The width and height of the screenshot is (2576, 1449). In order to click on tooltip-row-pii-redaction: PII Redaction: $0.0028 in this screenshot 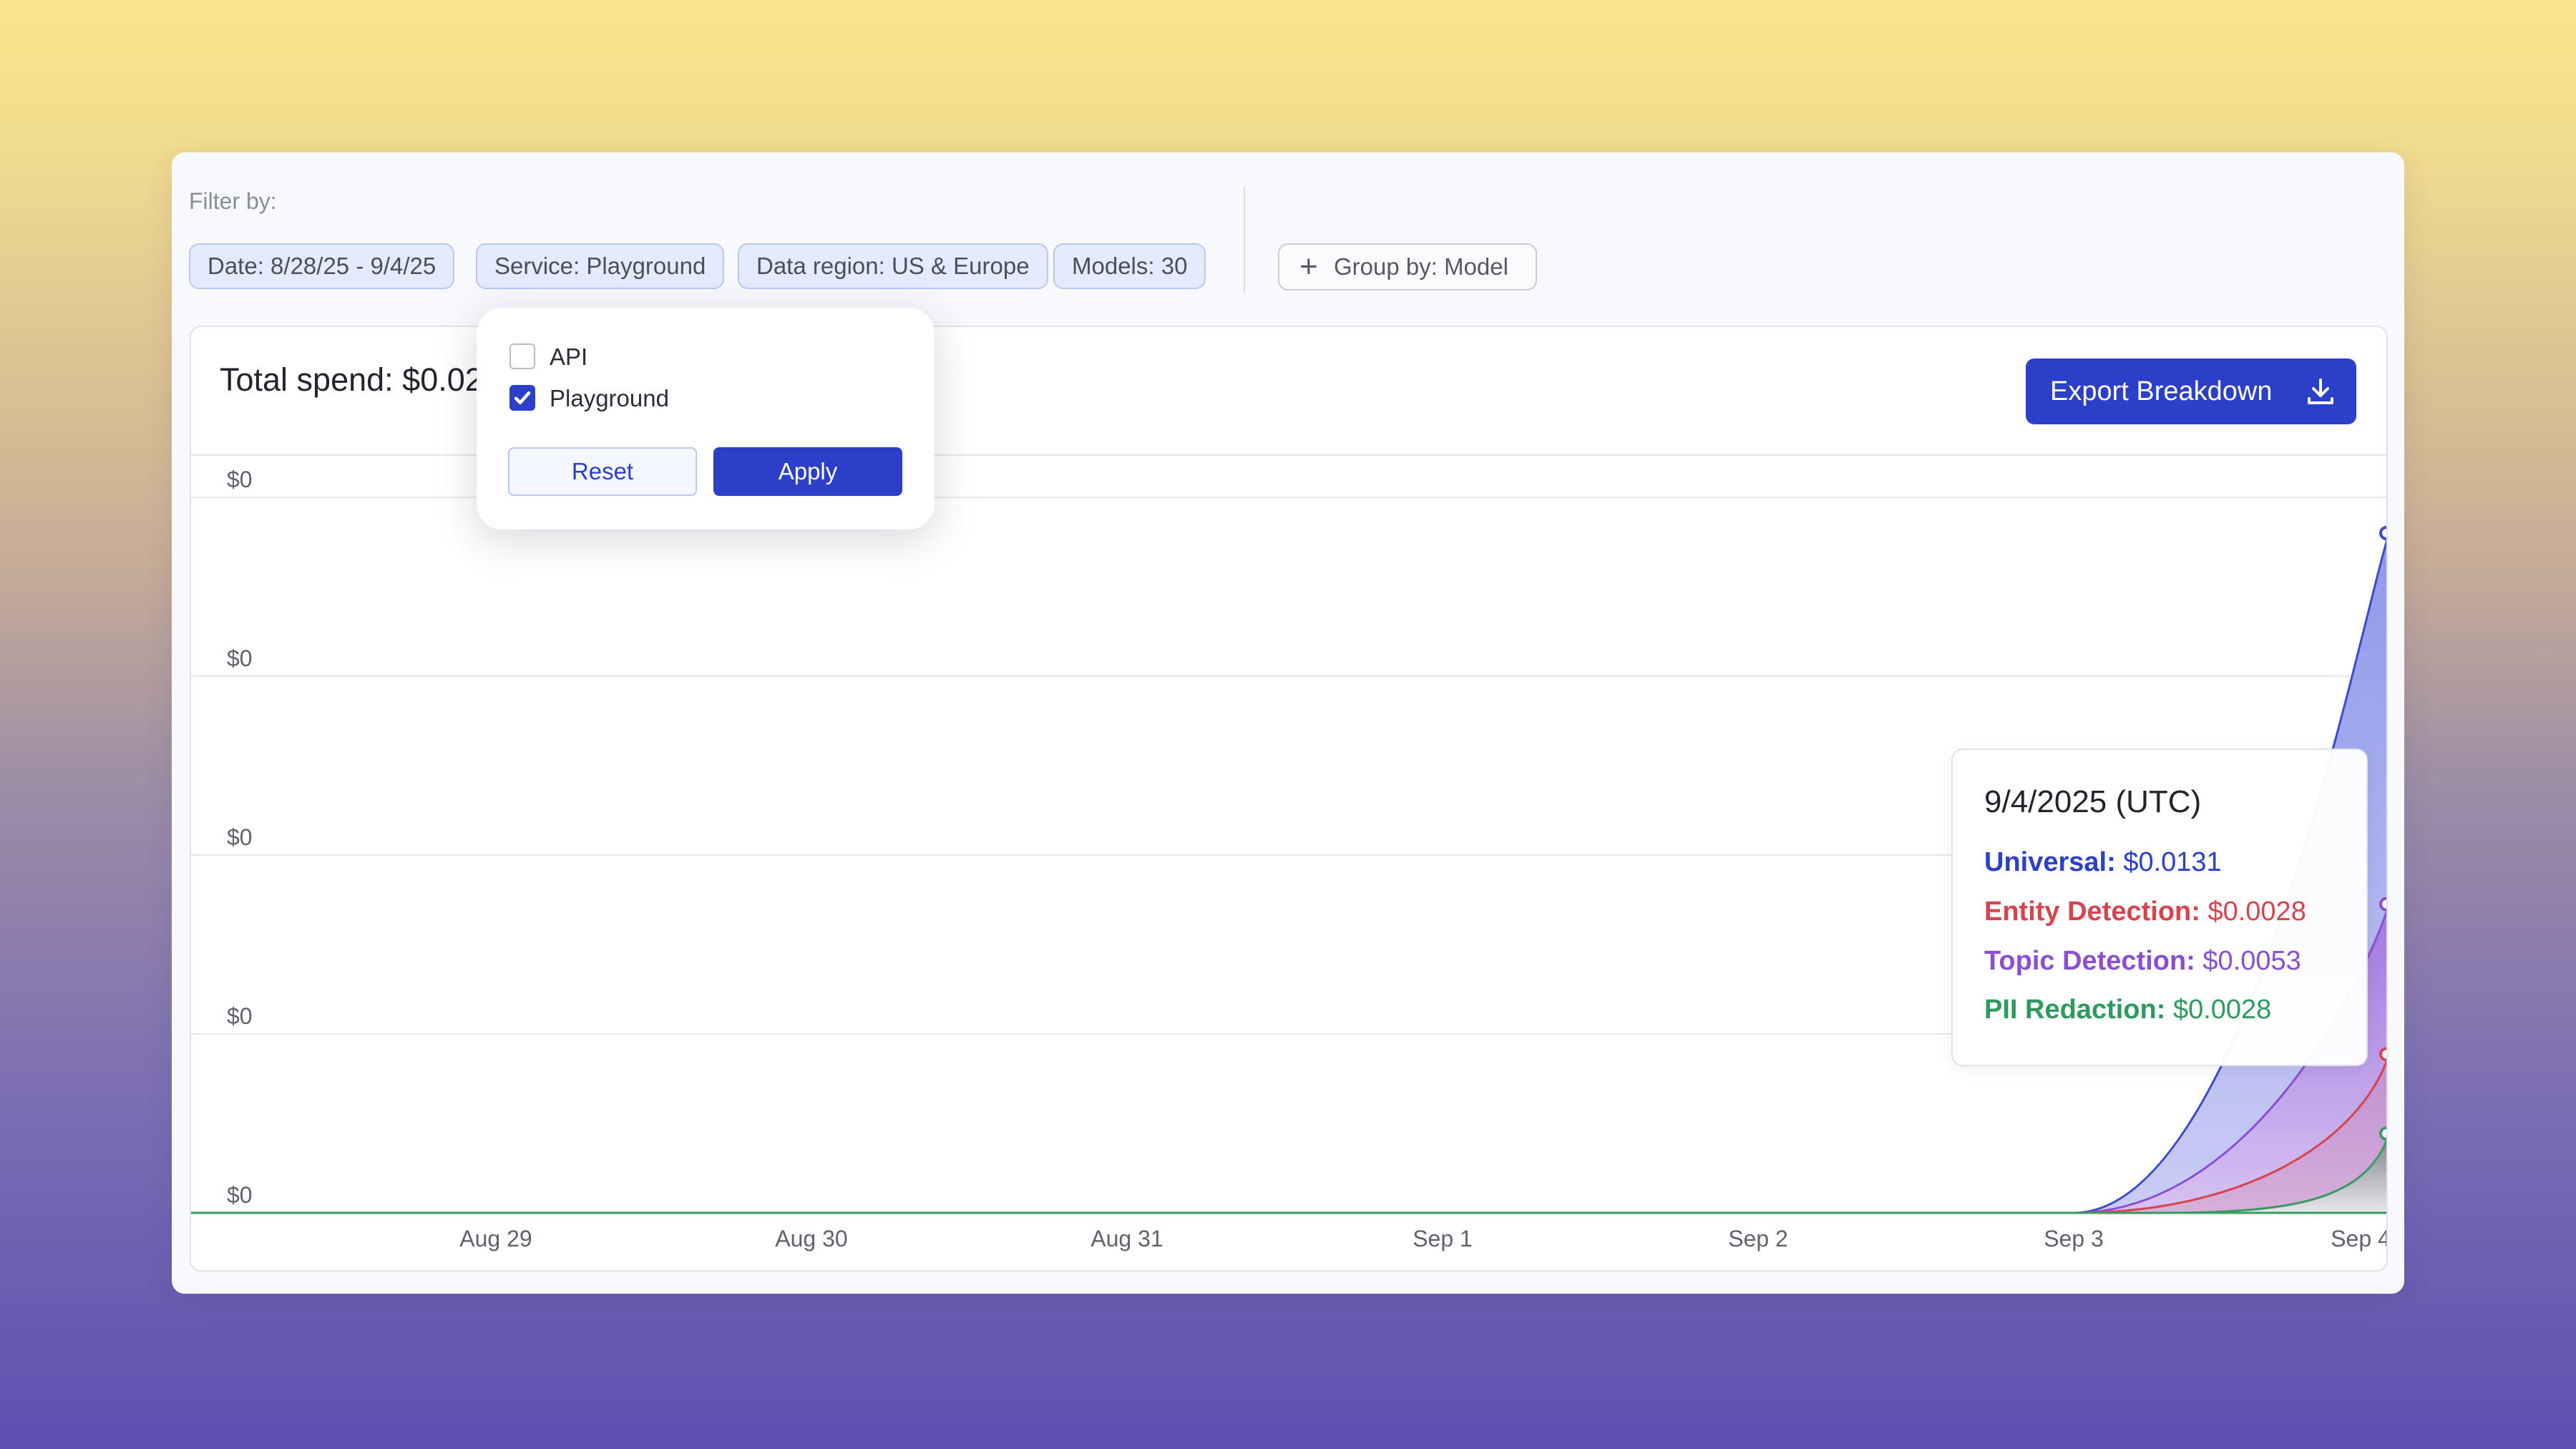, I will do `click(2127, 1010)`.